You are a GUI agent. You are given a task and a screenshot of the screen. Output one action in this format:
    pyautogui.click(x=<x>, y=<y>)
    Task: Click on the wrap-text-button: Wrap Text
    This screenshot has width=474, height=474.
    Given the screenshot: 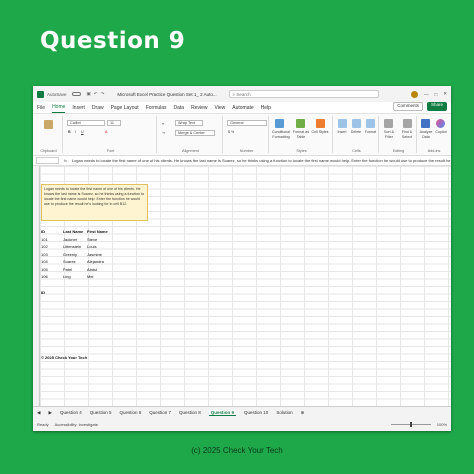 What is the action you would take?
    pyautogui.click(x=189, y=123)
    